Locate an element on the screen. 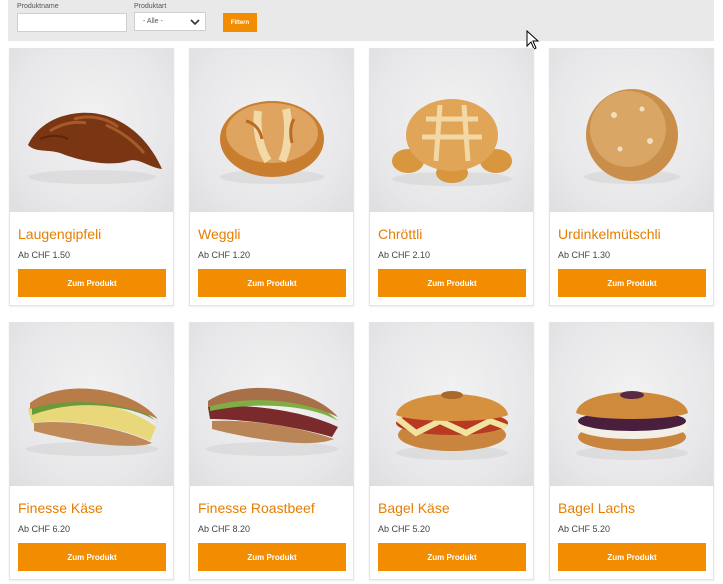 The width and height of the screenshot is (723, 584). product-card: Weggli Ab CHF 1.20 Zum Produkt is located at coordinates (271, 177).